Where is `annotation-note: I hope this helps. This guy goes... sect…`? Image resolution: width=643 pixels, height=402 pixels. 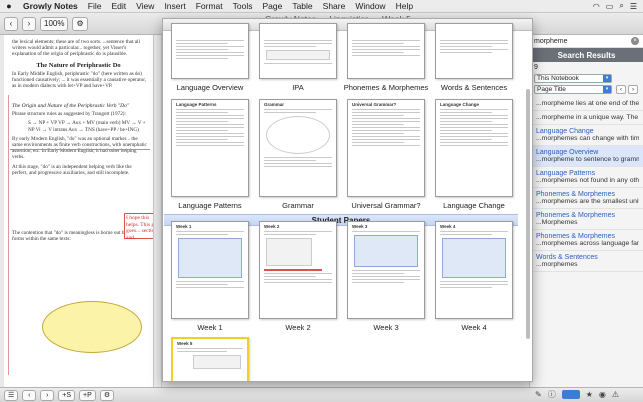 annotation-note: I hope this helps. This guy goes... sect… is located at coordinates (138, 227).